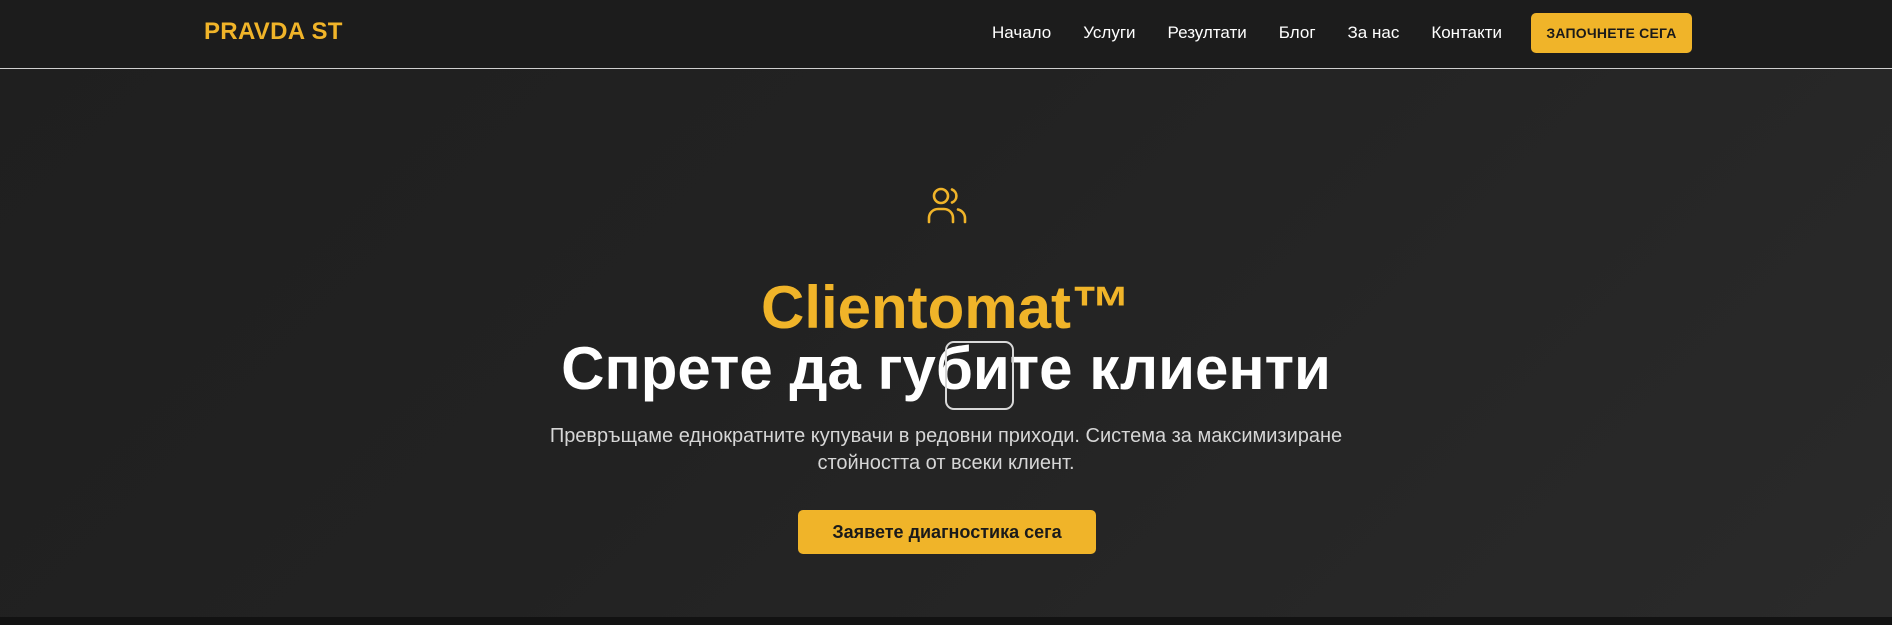  What do you see at coordinates (979, 375) in the screenshot?
I see `text-selection-cursor` at bounding box center [979, 375].